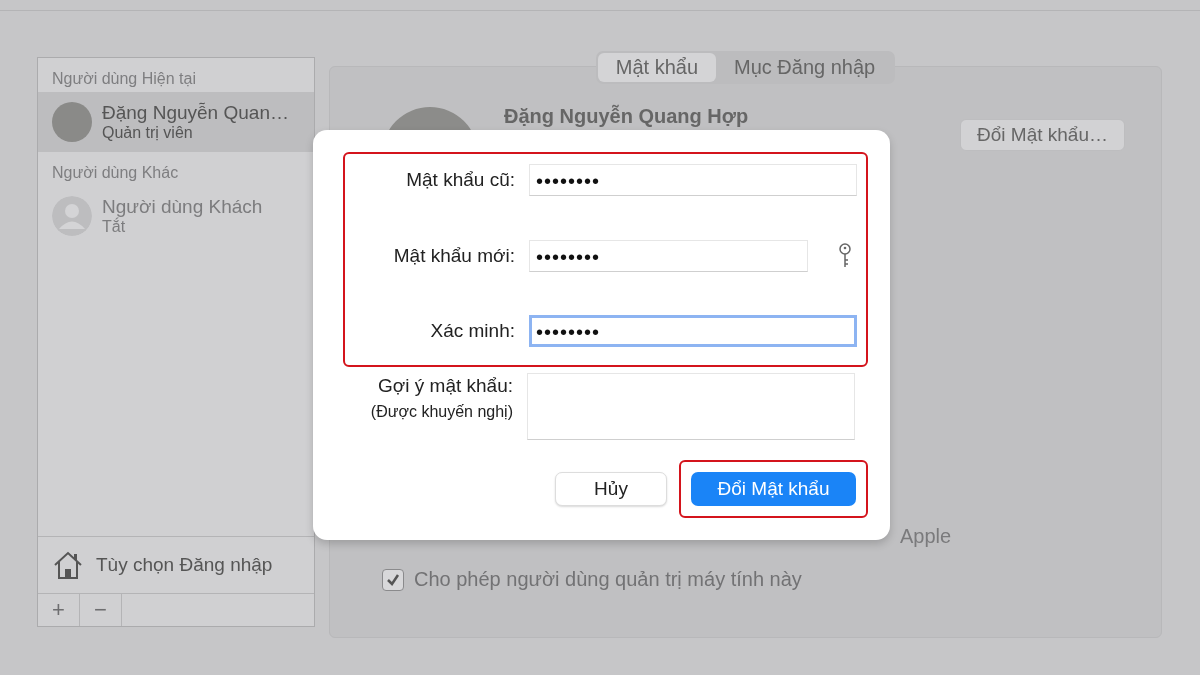 Image resolution: width=1200 pixels, height=675 pixels. What do you see at coordinates (691, 406) in the screenshot?
I see `password-hint-field` at bounding box center [691, 406].